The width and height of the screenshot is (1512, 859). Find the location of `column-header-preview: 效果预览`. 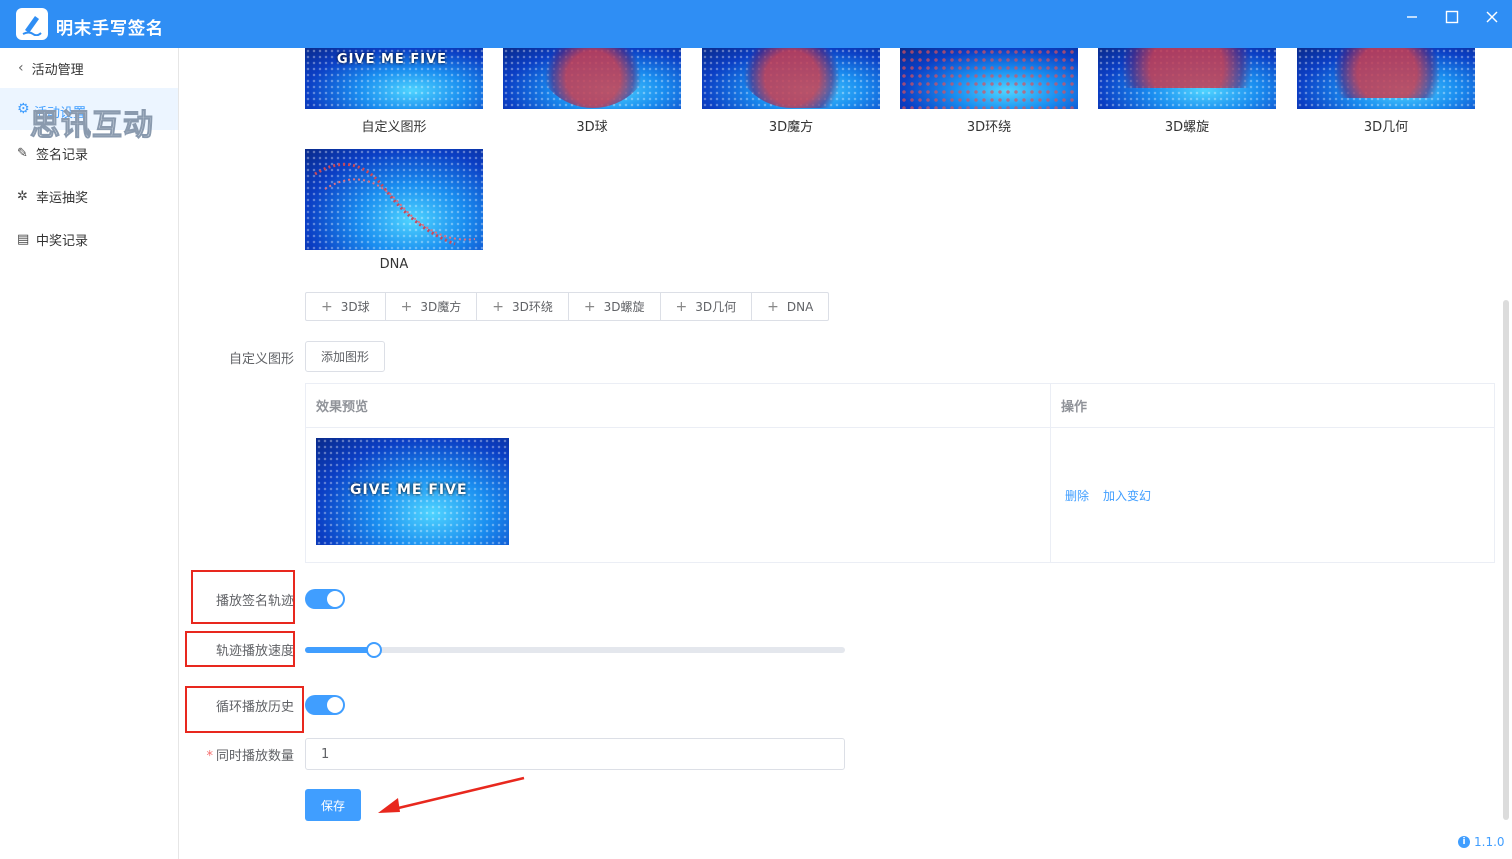

column-header-preview: 效果预览 is located at coordinates (678, 406).